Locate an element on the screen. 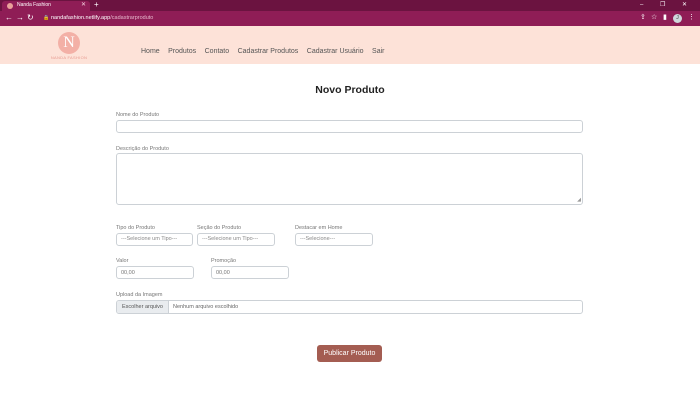 The width and height of the screenshot is (700, 400). menu-cadastrar-produtos: Cadastrar Produtos is located at coordinates (268, 51).